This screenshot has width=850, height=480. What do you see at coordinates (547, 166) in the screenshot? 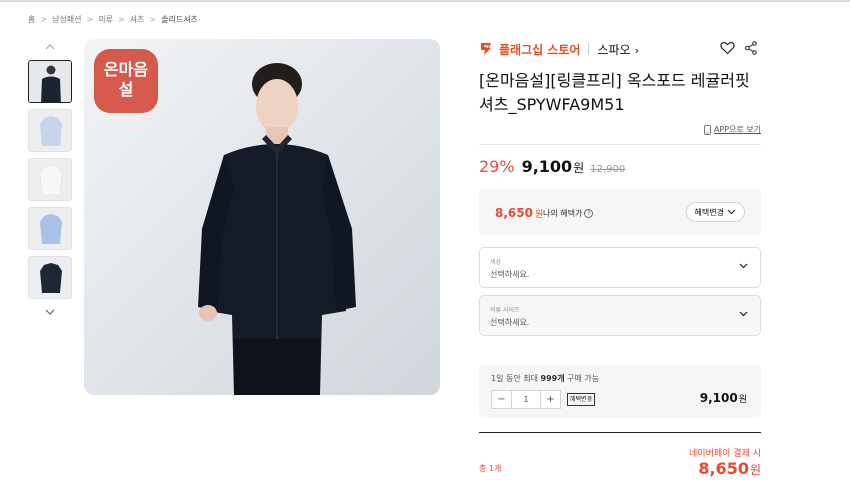
I see `sale-price: 9,100` at bounding box center [547, 166].